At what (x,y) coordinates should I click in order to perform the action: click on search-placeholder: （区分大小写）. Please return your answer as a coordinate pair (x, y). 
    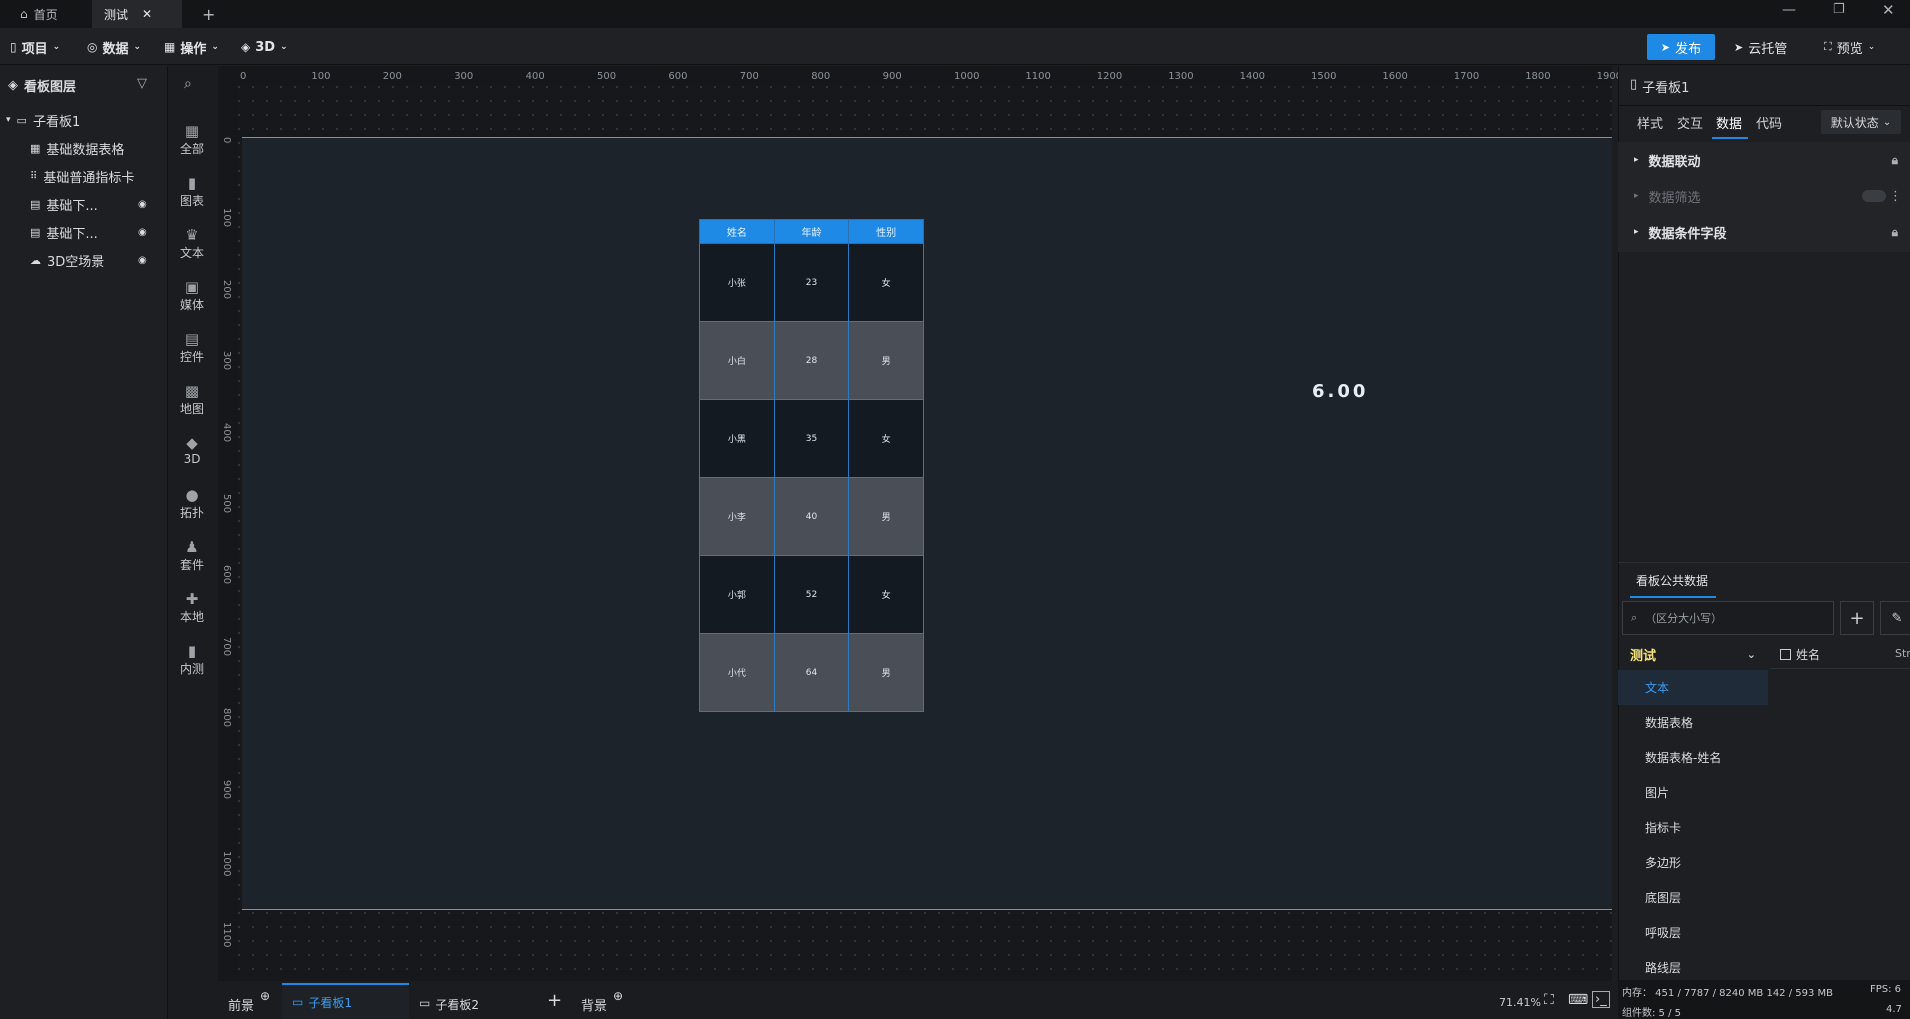
    Looking at the image, I should click on (1684, 618).